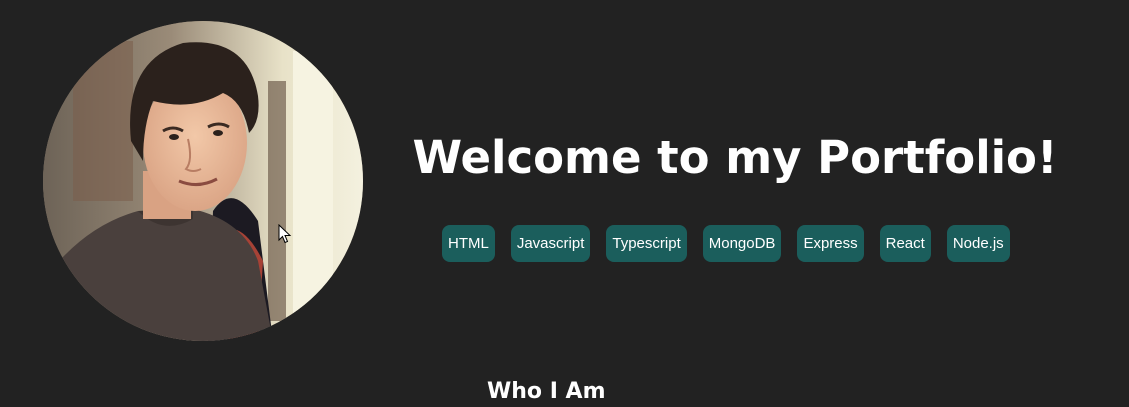  Describe the element at coordinates (978, 243) in the screenshot. I see `skill-tag: Node.js` at that location.